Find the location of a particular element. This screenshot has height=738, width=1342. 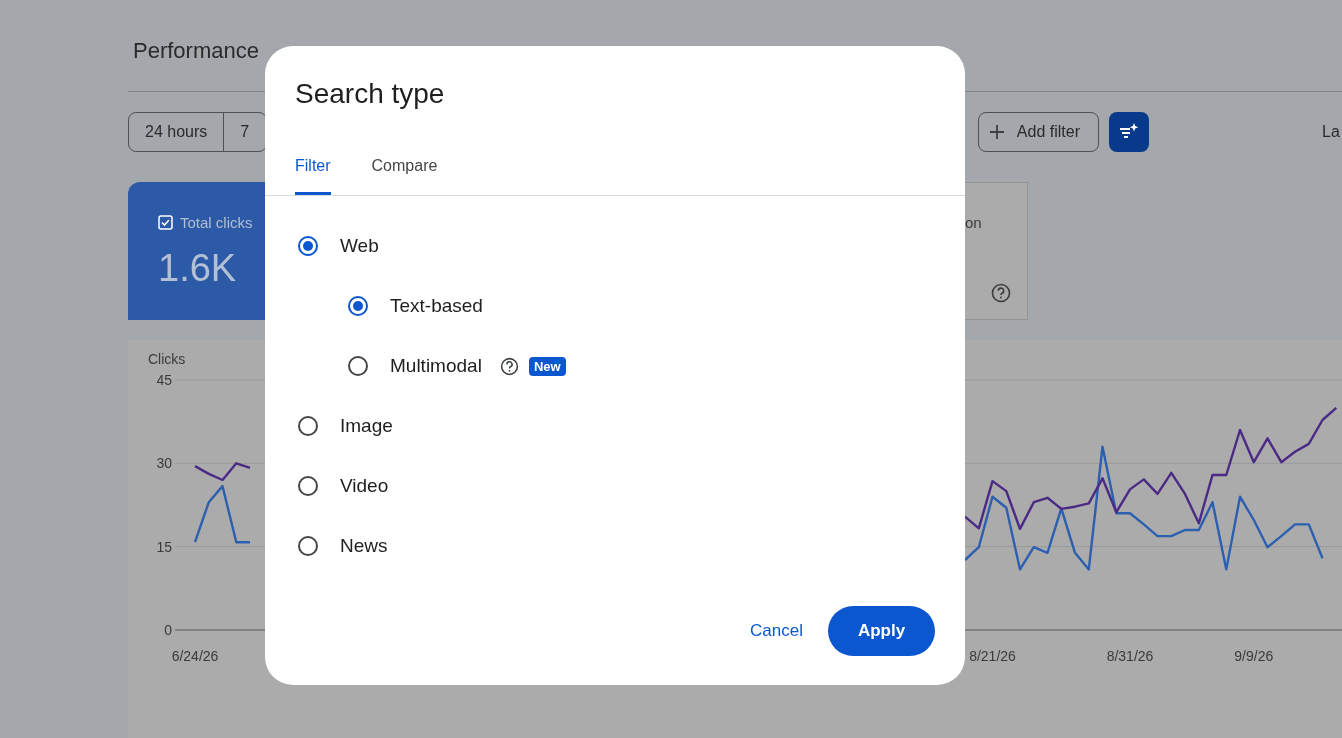

y-tick-label: 0 is located at coordinates (168, 630).